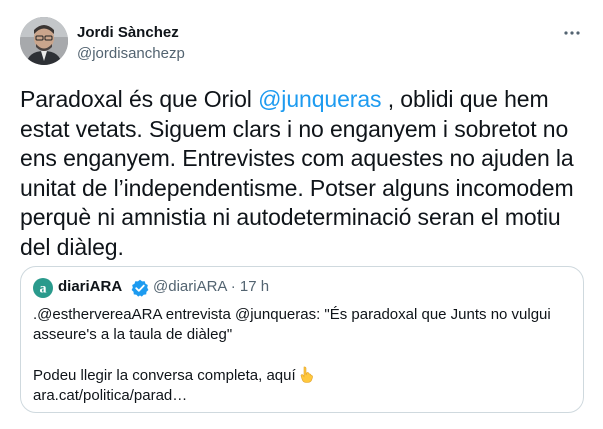 Image resolution: width=603 pixels, height=429 pixels. What do you see at coordinates (44, 41) in the screenshot?
I see `author-avatar` at bounding box center [44, 41].